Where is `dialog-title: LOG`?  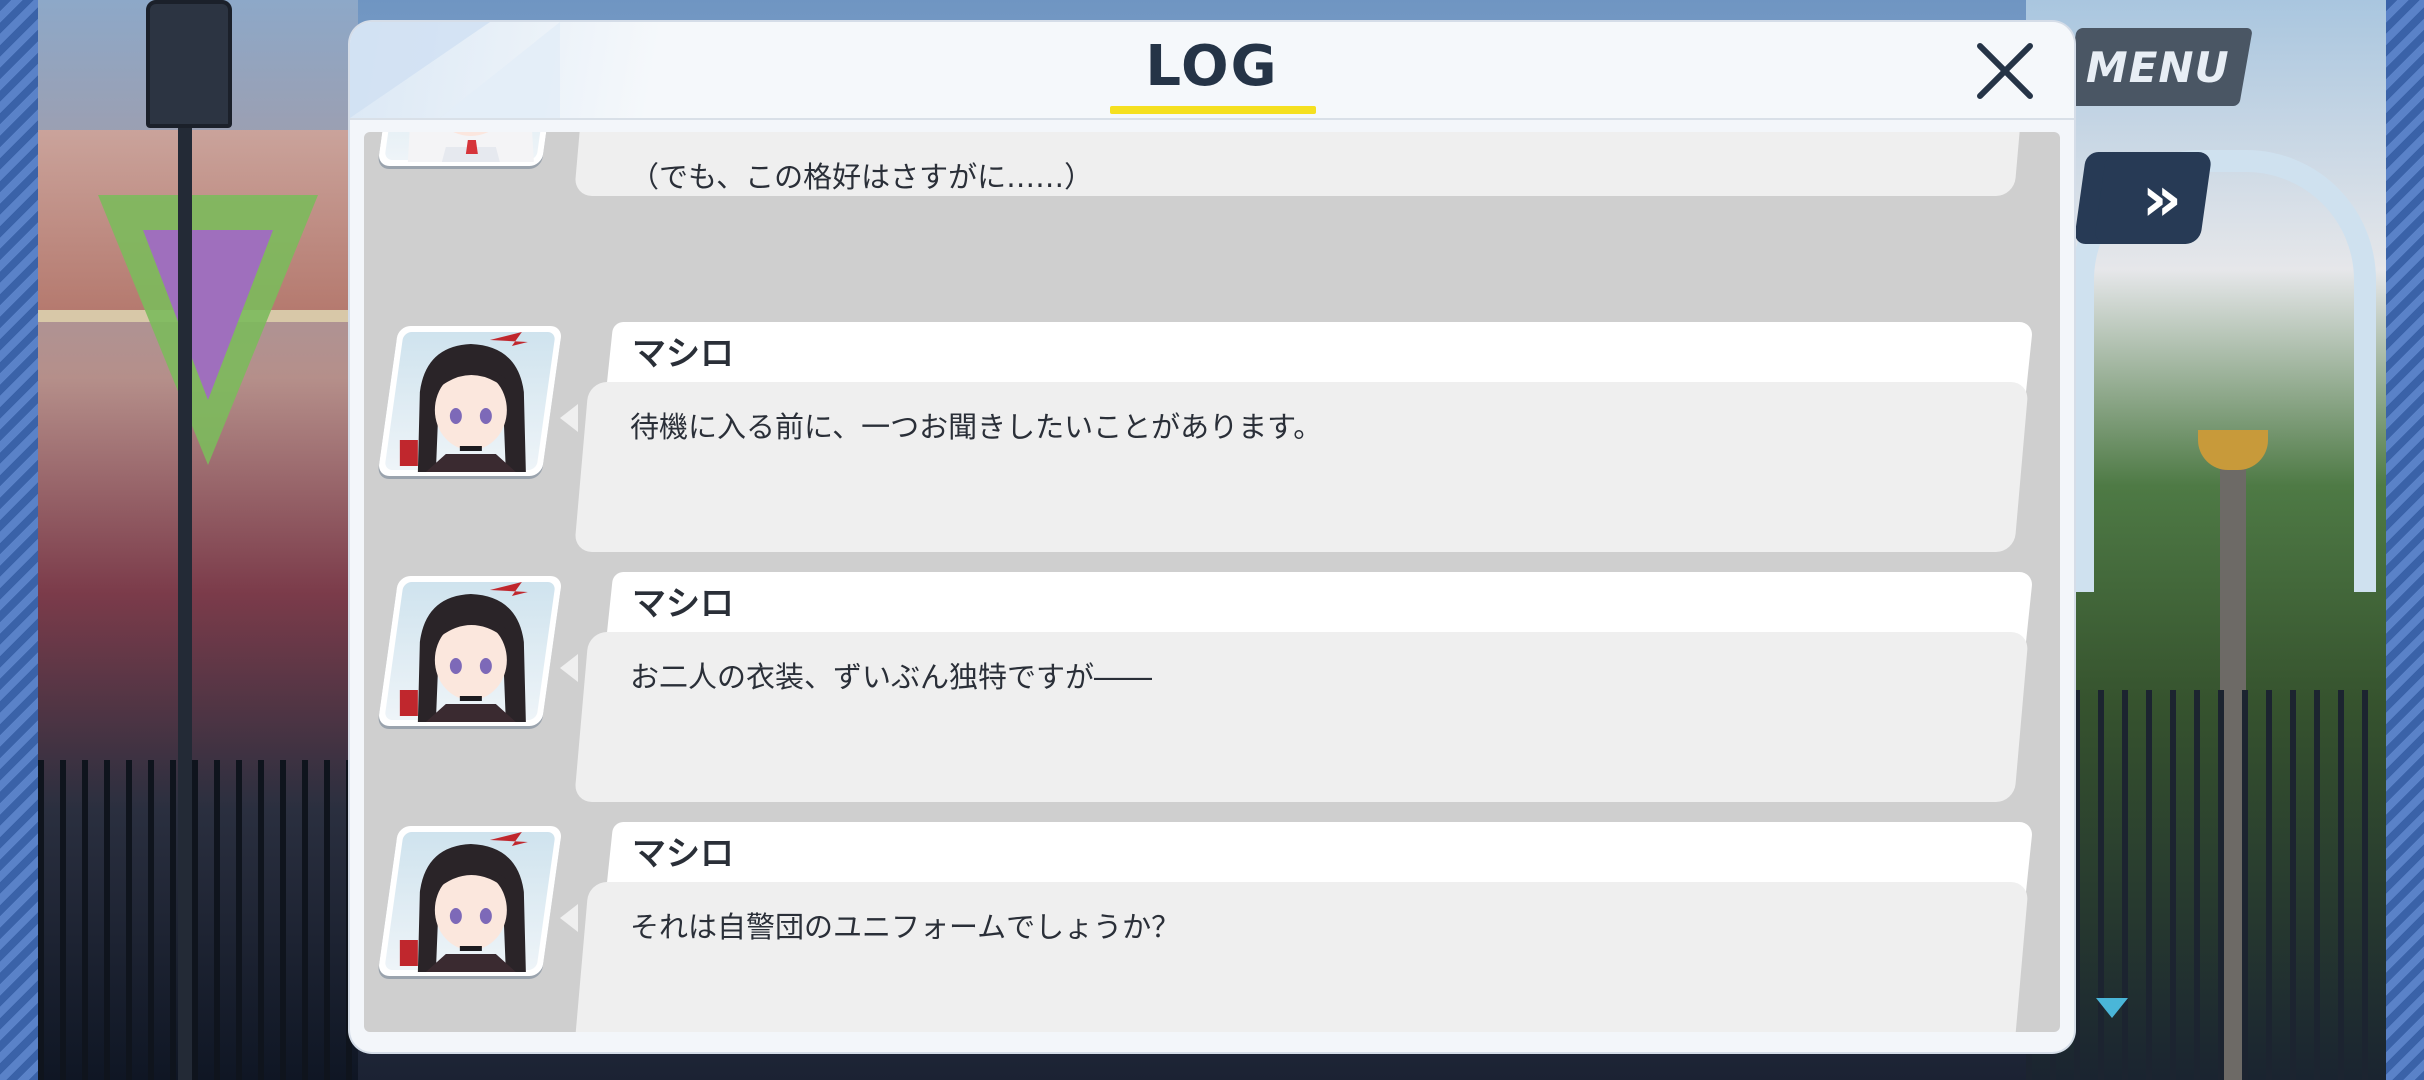 dialog-title: LOG is located at coordinates (1212, 66).